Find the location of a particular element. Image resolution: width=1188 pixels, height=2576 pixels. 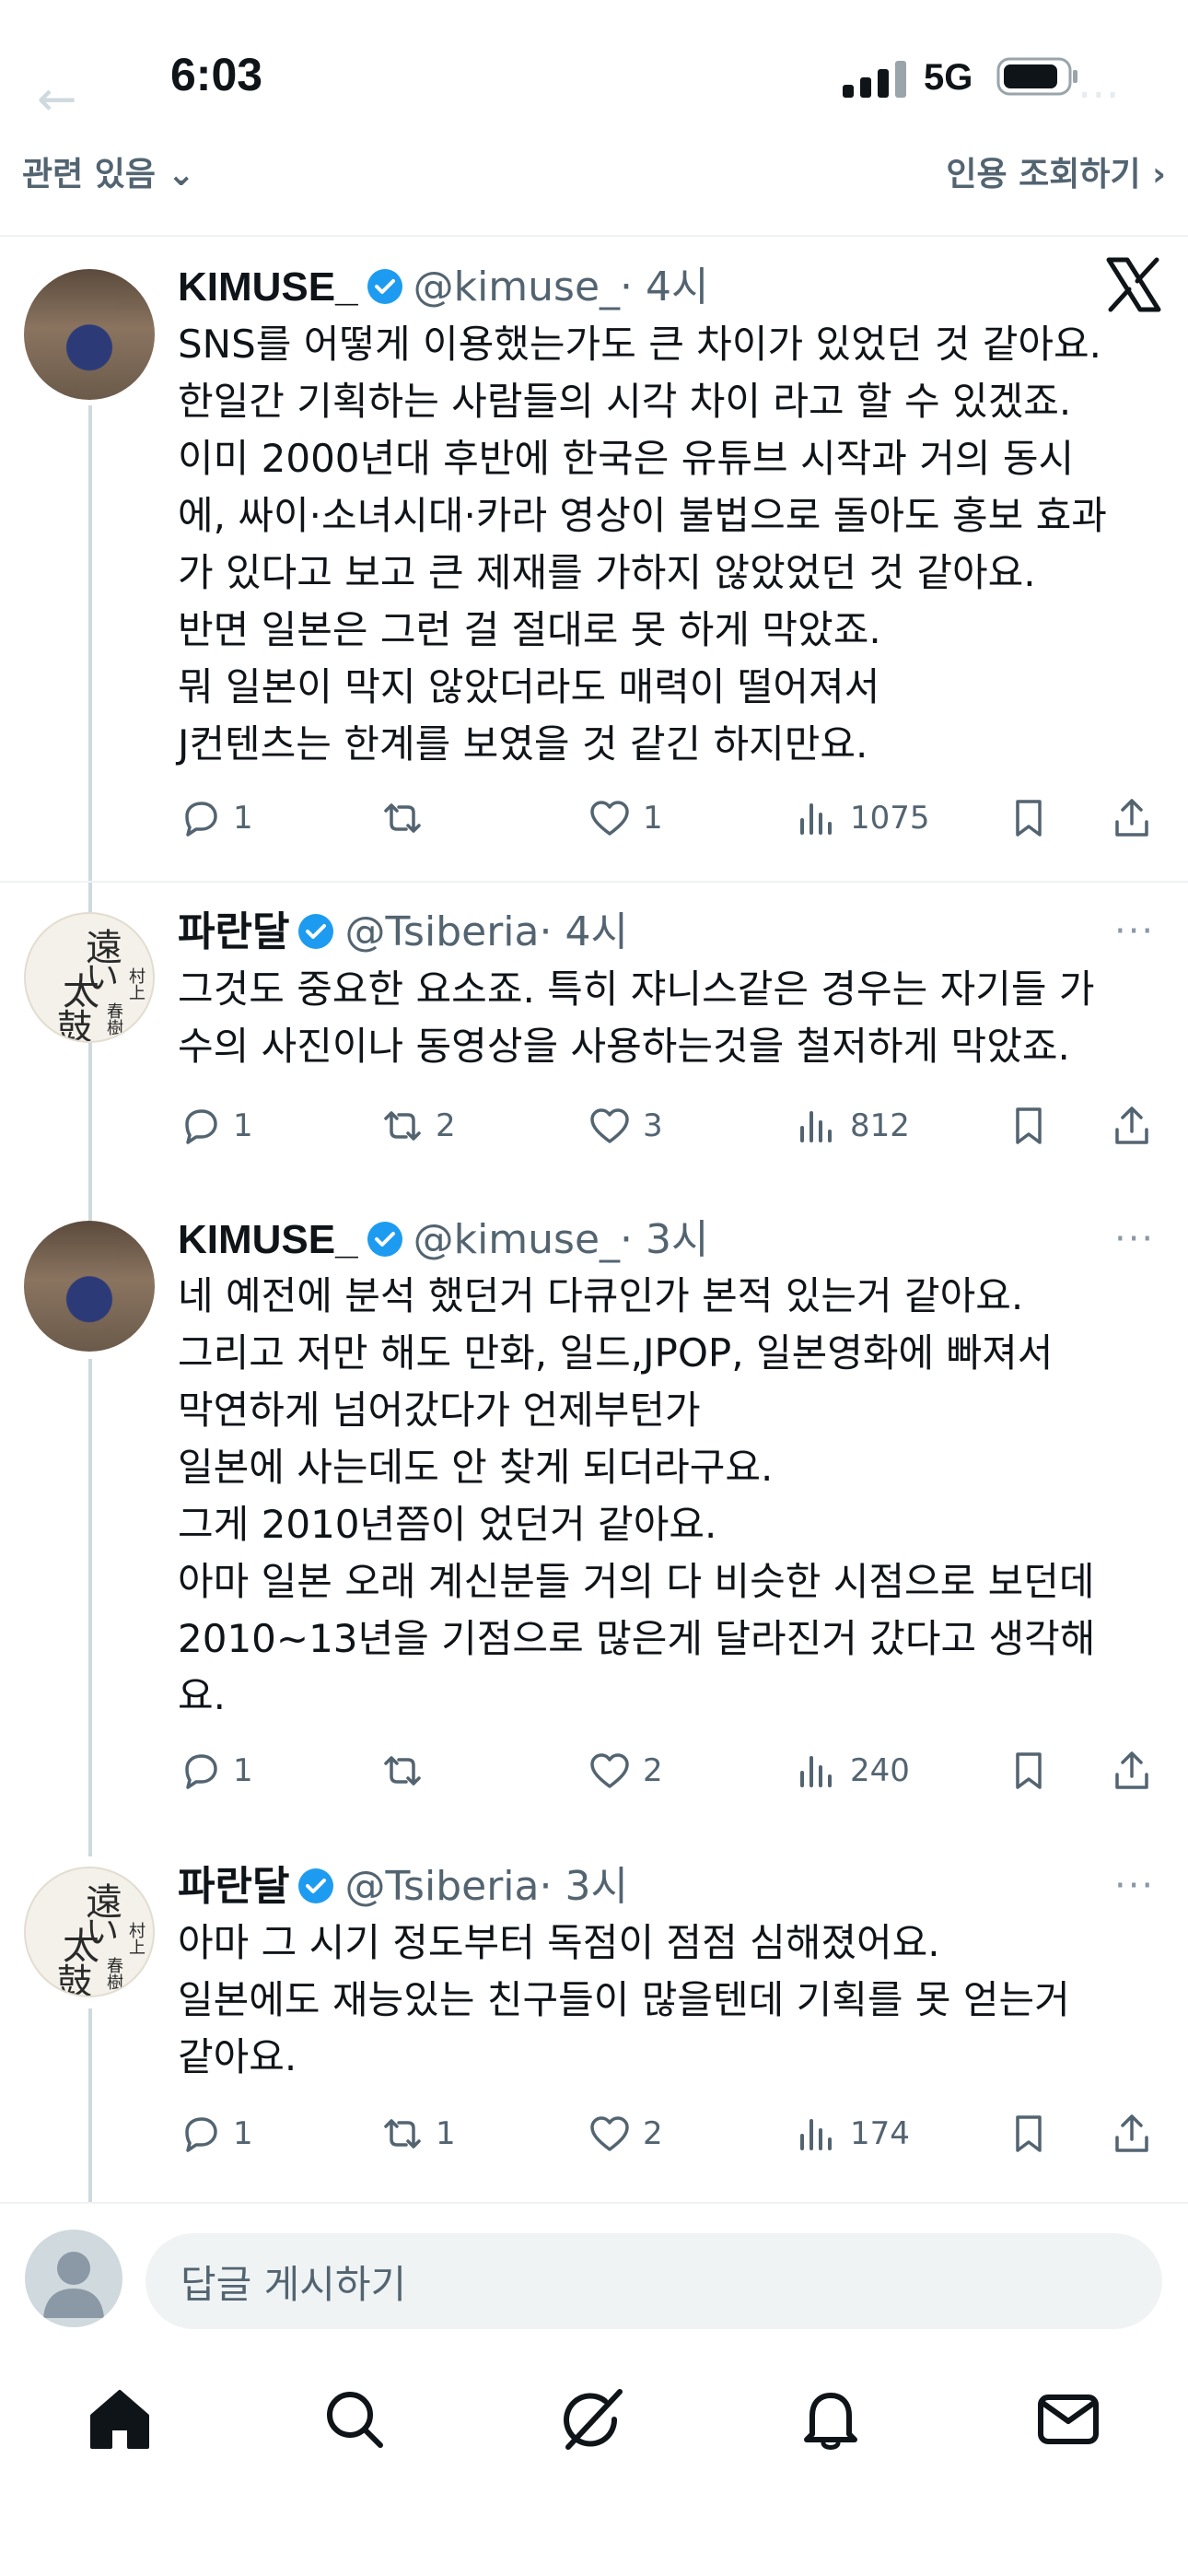

nav-home is located at coordinates (120, 2419).